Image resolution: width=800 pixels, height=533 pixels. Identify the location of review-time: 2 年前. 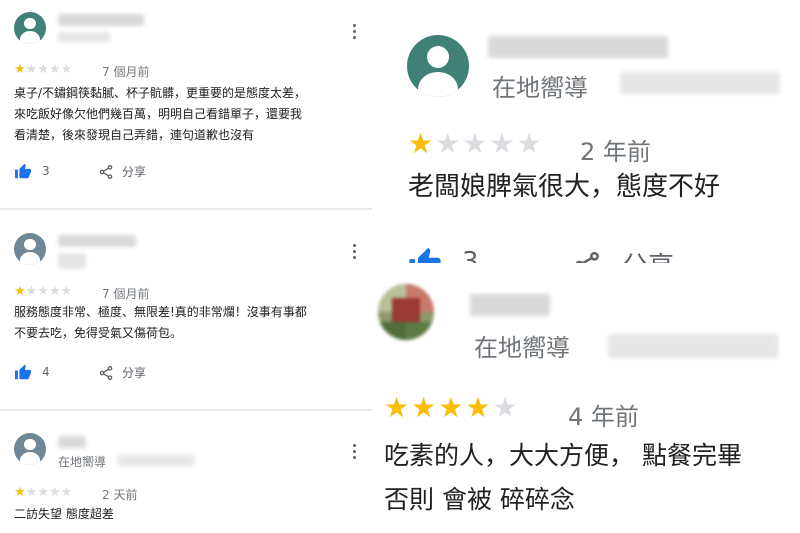
(615, 152).